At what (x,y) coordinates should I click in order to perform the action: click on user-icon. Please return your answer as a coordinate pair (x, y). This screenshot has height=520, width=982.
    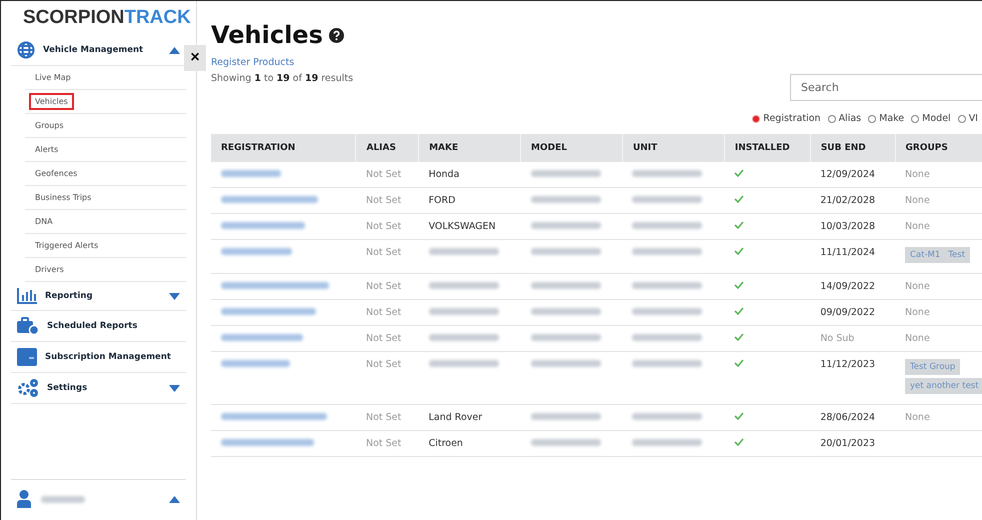
    Looking at the image, I should click on (24, 499).